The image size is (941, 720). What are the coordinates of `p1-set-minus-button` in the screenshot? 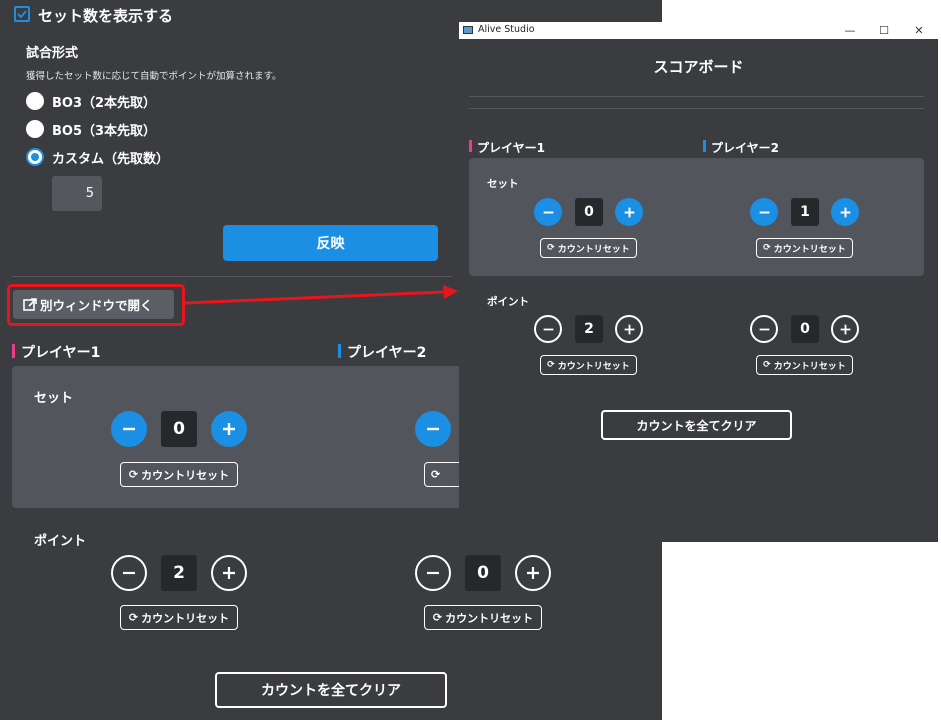 It's located at (548, 212).